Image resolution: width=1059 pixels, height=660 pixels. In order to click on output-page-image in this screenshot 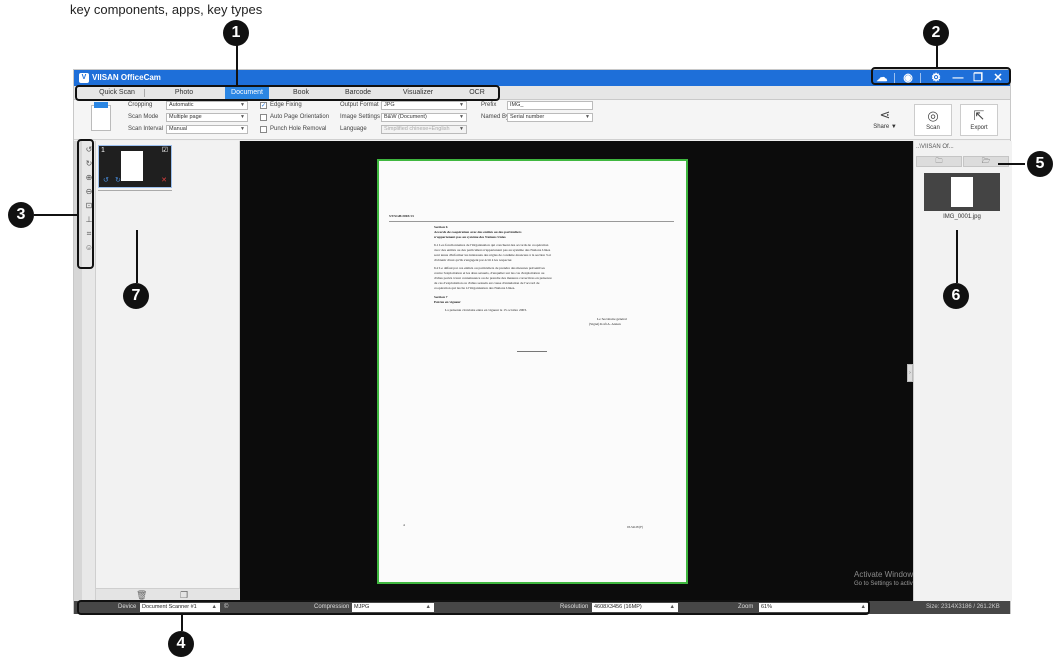, I will do `click(962, 192)`.